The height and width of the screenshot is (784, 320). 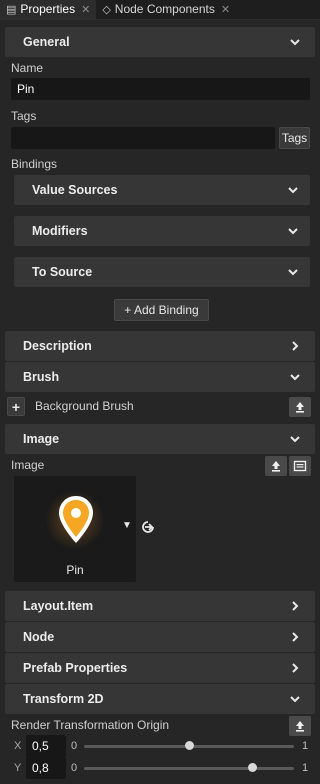 What do you see at coordinates (160, 439) in the screenshot?
I see `section-image: Image` at bounding box center [160, 439].